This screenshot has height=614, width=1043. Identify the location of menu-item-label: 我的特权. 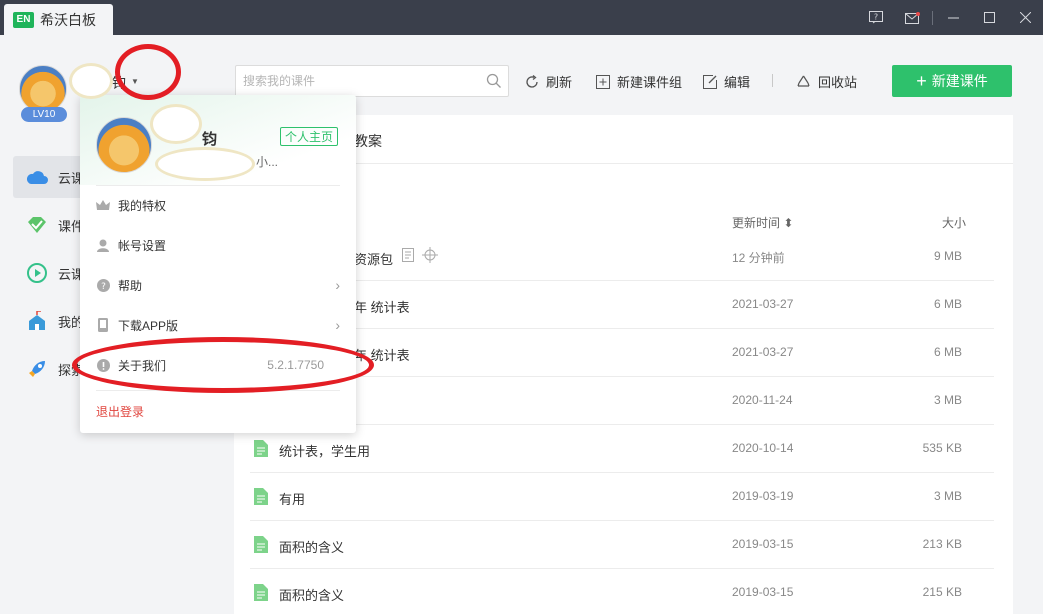
(142, 205).